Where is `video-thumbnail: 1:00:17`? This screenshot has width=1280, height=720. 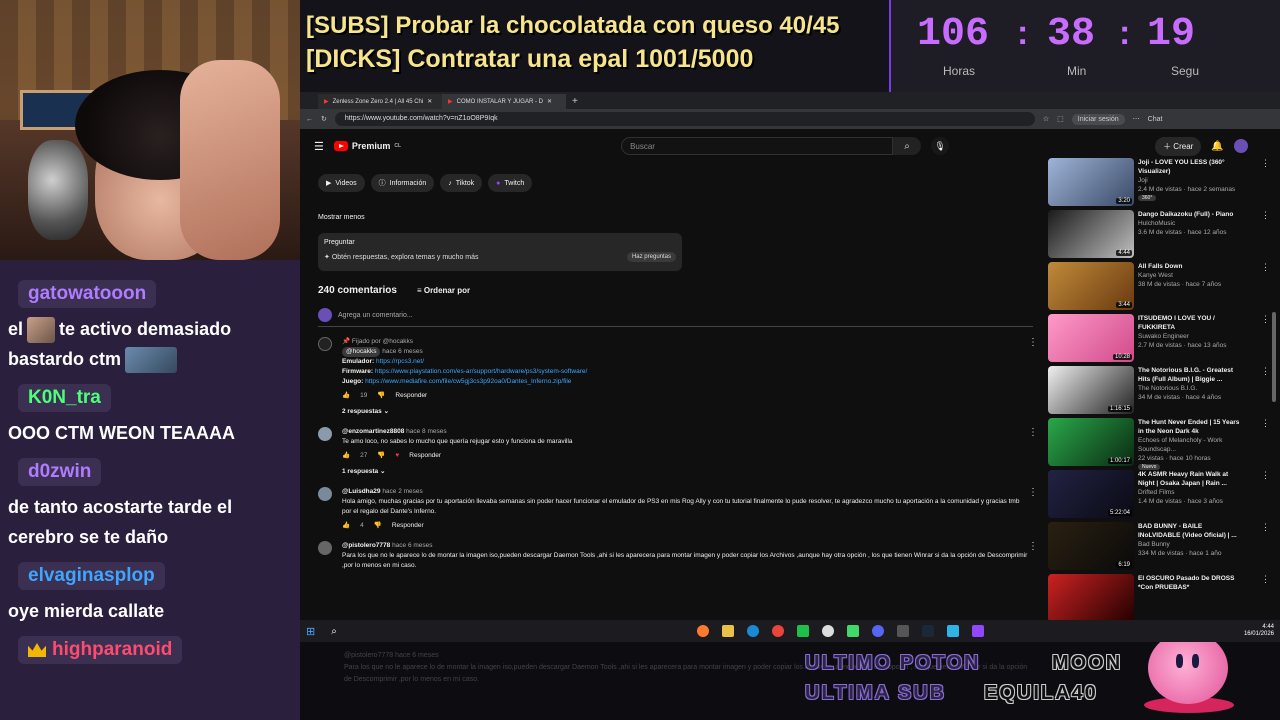
video-thumbnail: 1:00:17 is located at coordinates (1091, 442).